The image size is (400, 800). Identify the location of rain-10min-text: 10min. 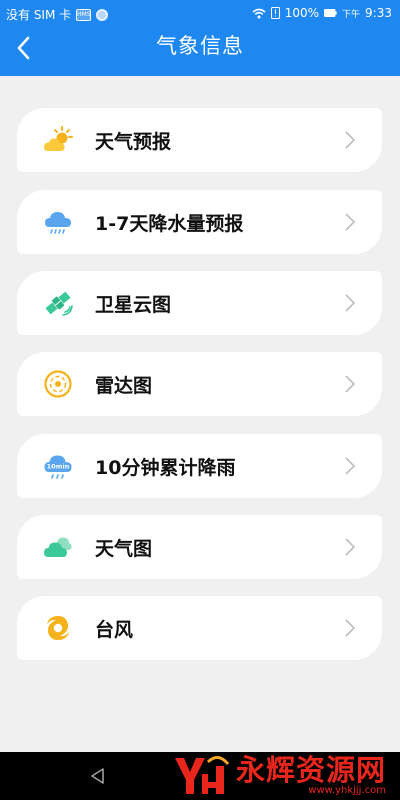
(58, 467).